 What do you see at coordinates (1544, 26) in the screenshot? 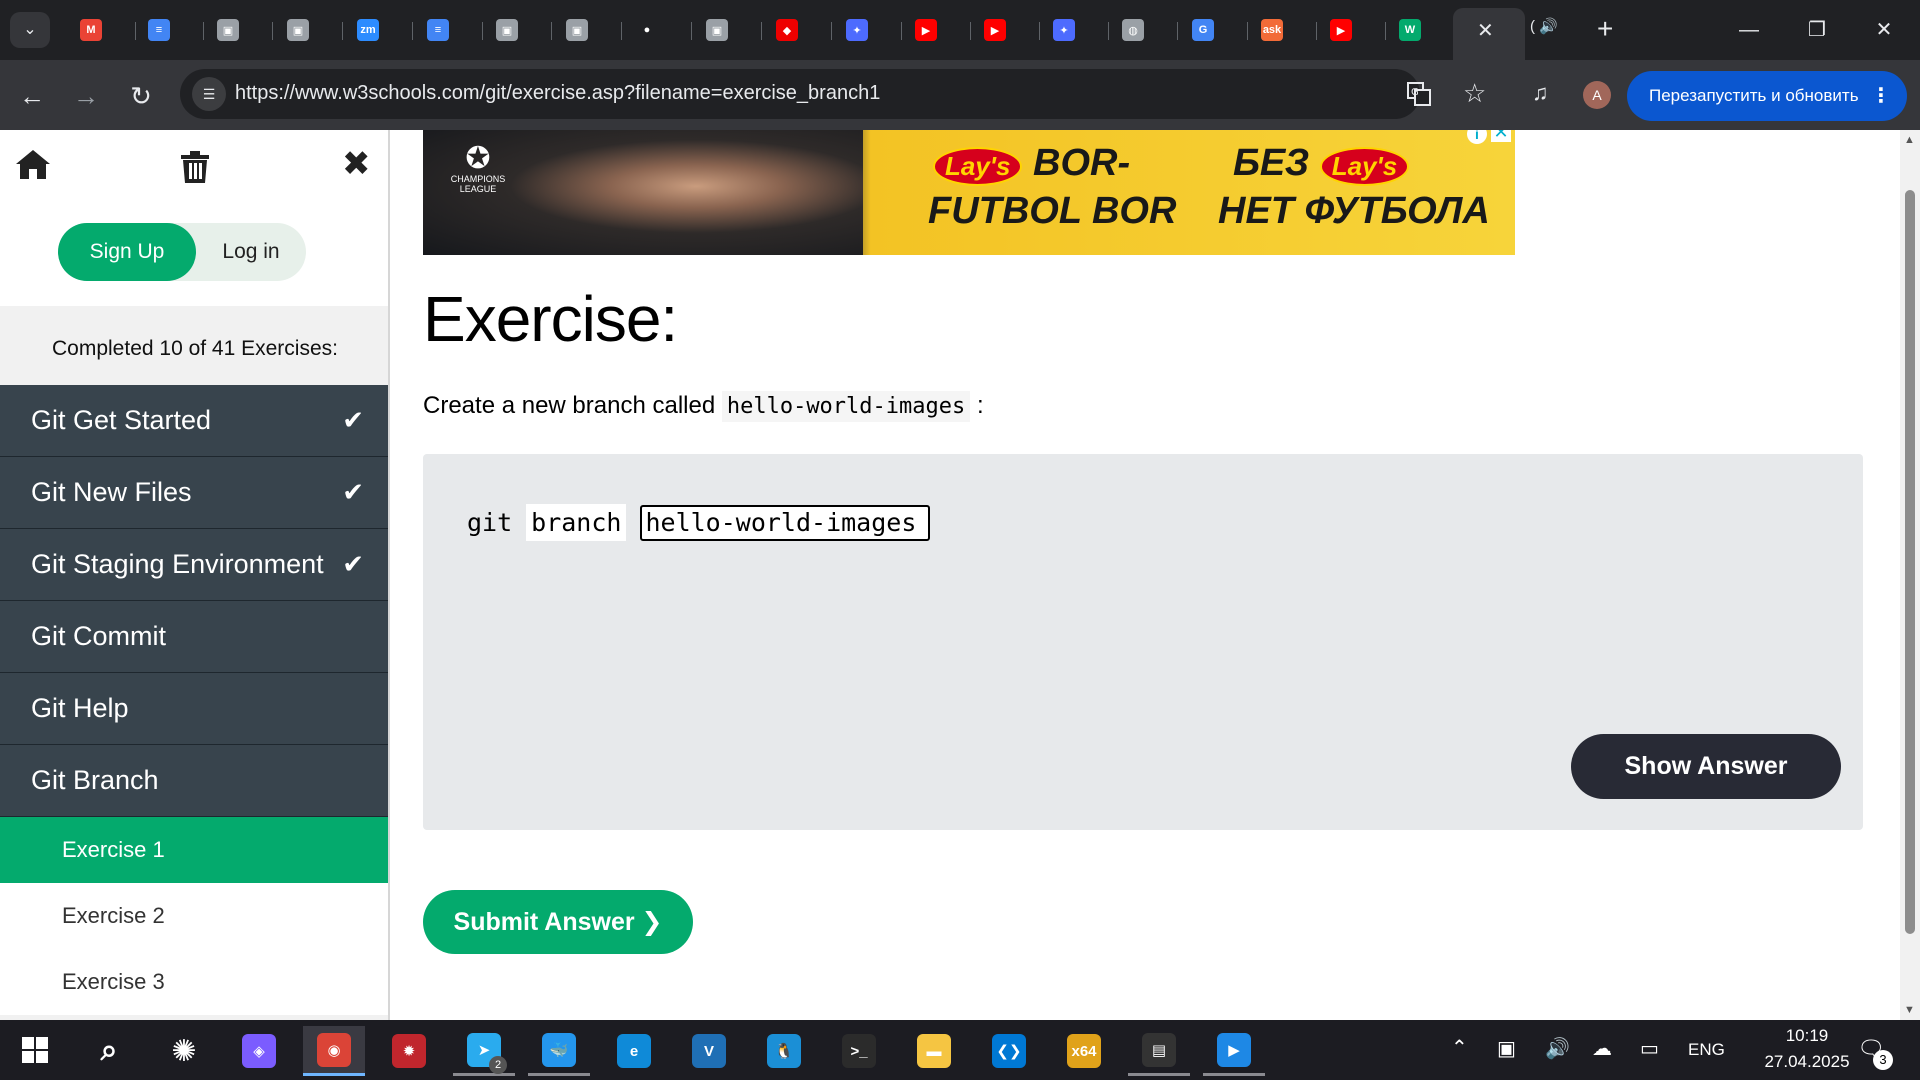
I see `audio-tab: ( 🔊` at bounding box center [1544, 26].